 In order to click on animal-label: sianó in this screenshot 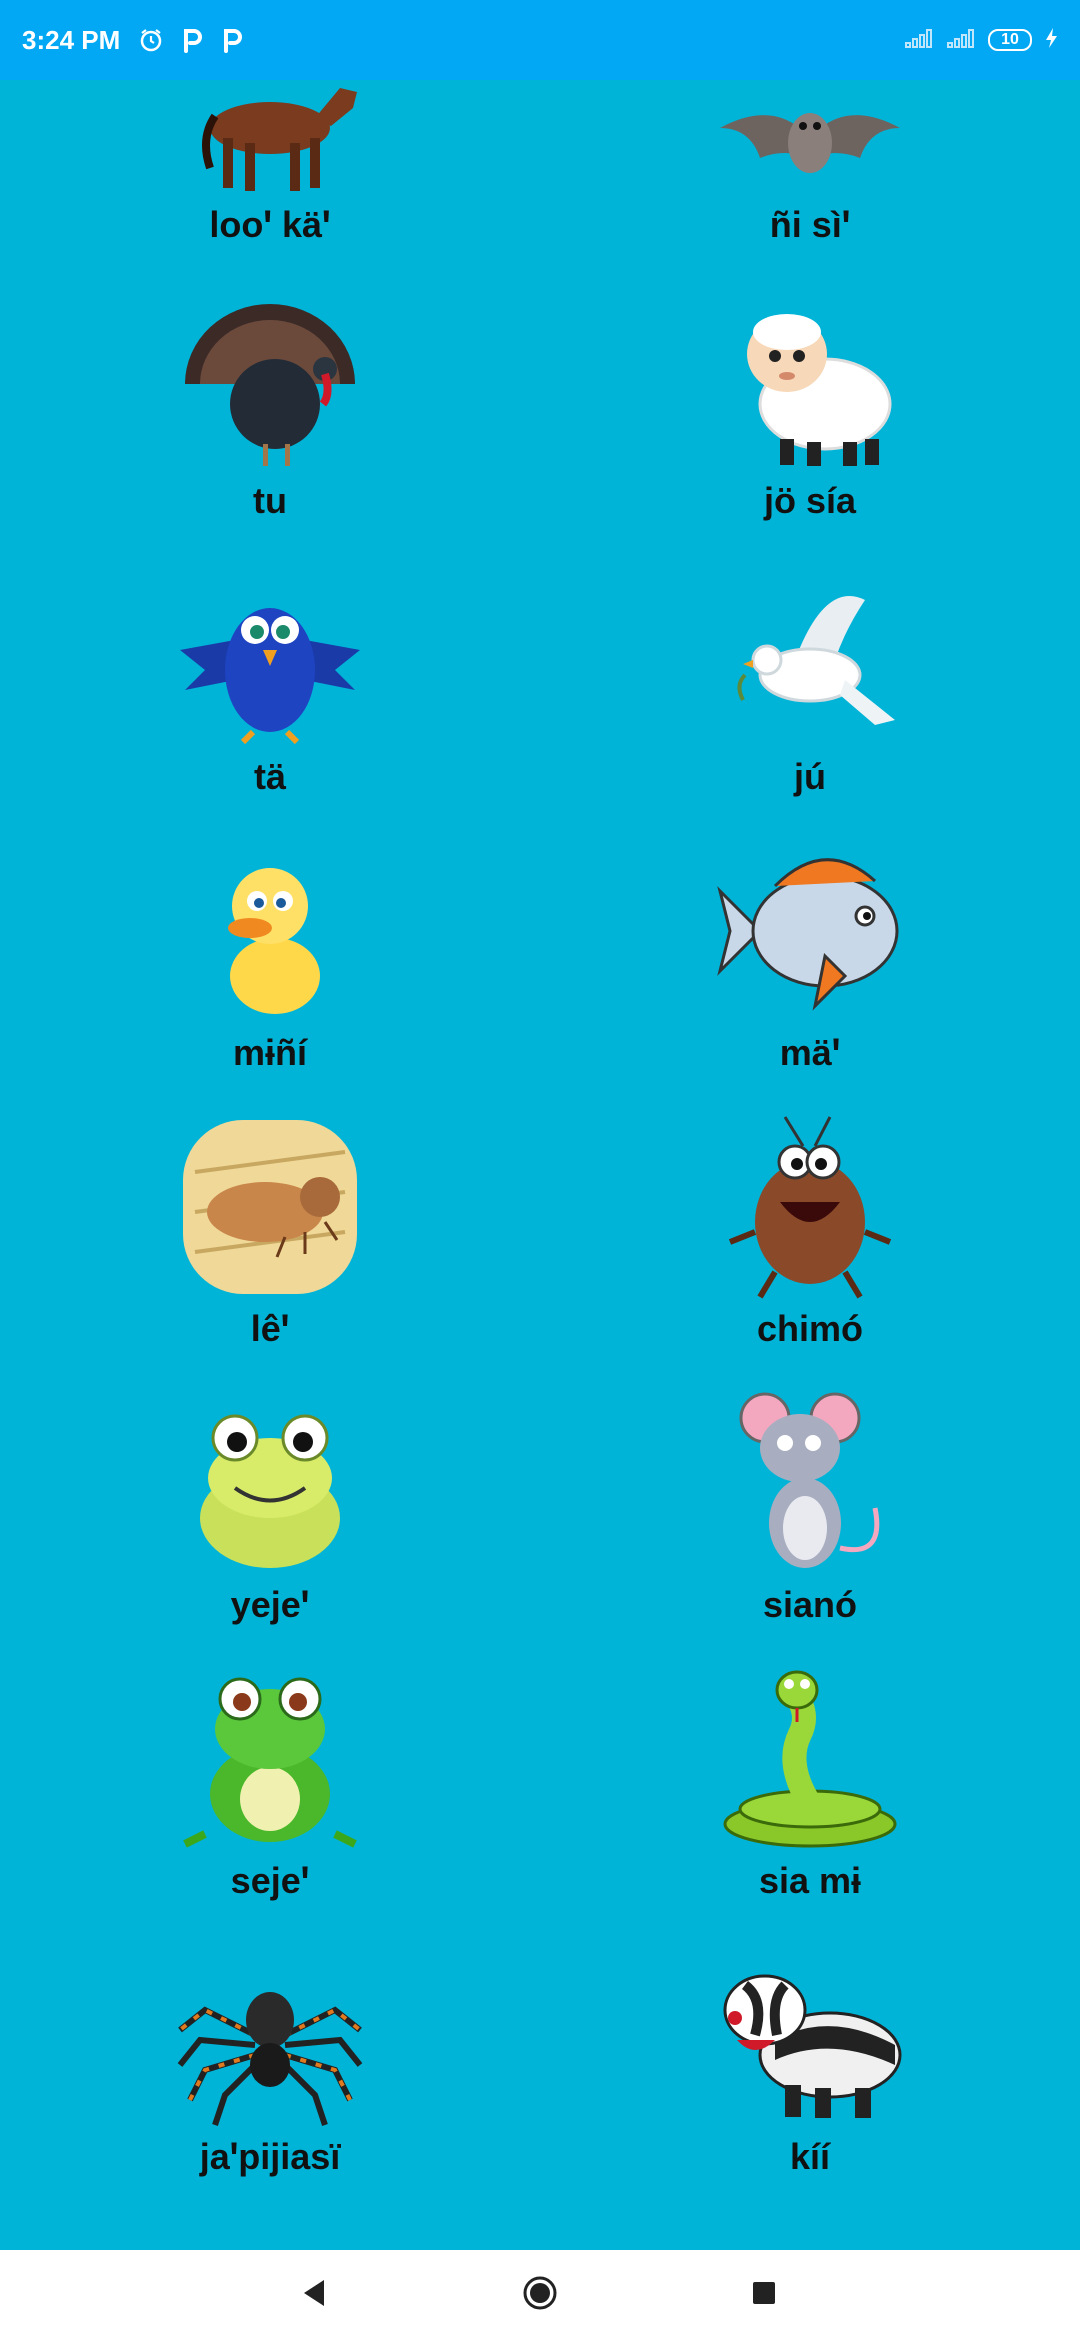, I will do `click(810, 1604)`.